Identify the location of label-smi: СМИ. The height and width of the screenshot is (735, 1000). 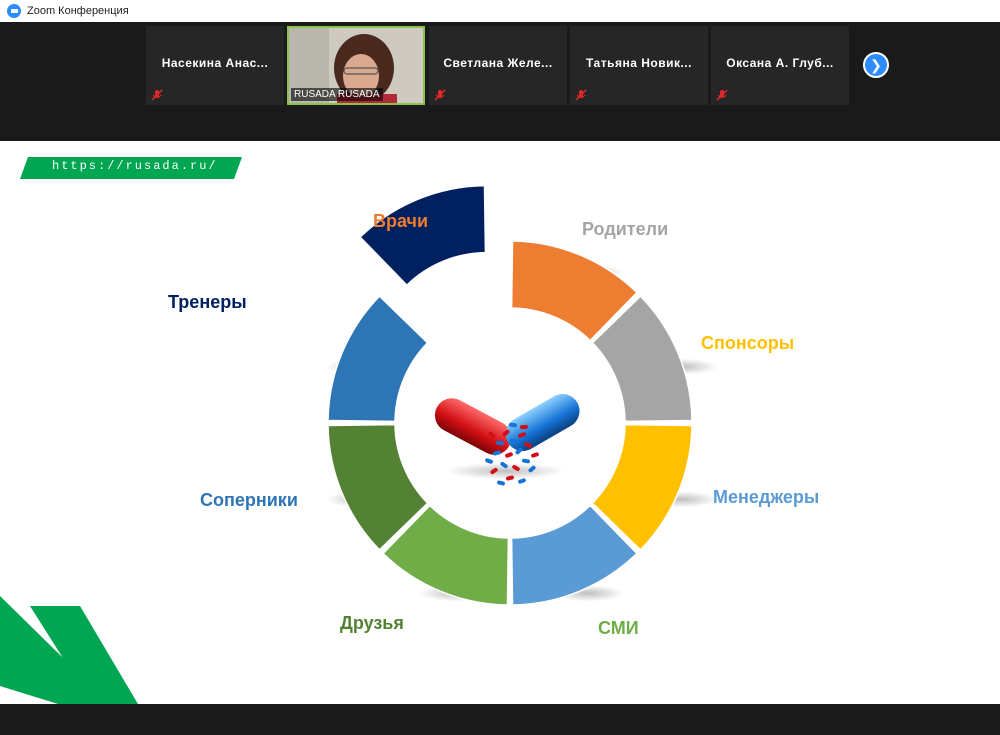
(618, 628).